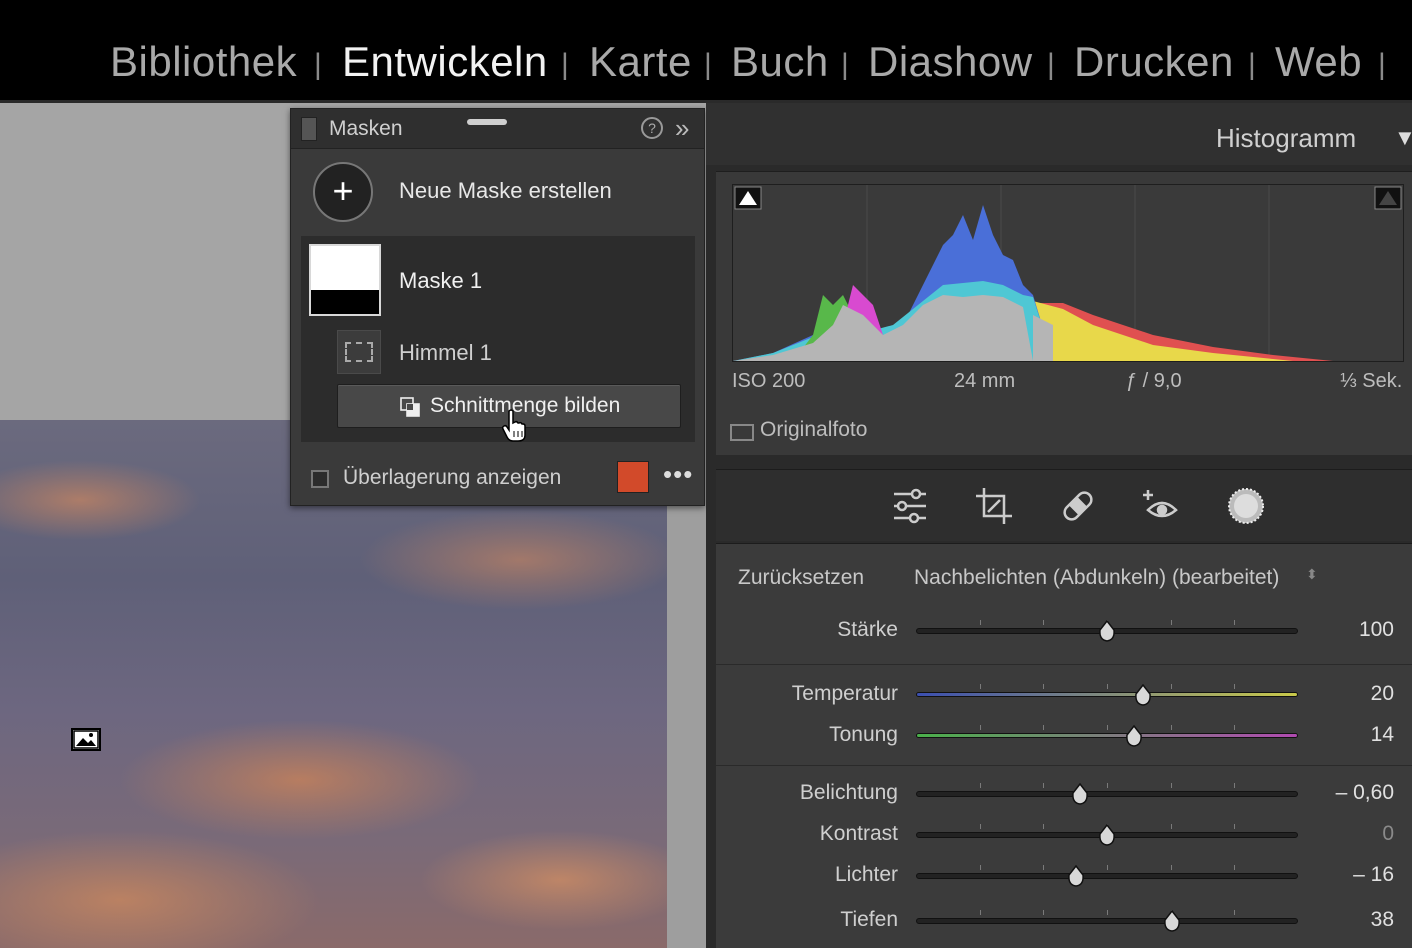  Describe the element at coordinates (343, 192) in the screenshot. I see `new-mask-button: +` at that location.